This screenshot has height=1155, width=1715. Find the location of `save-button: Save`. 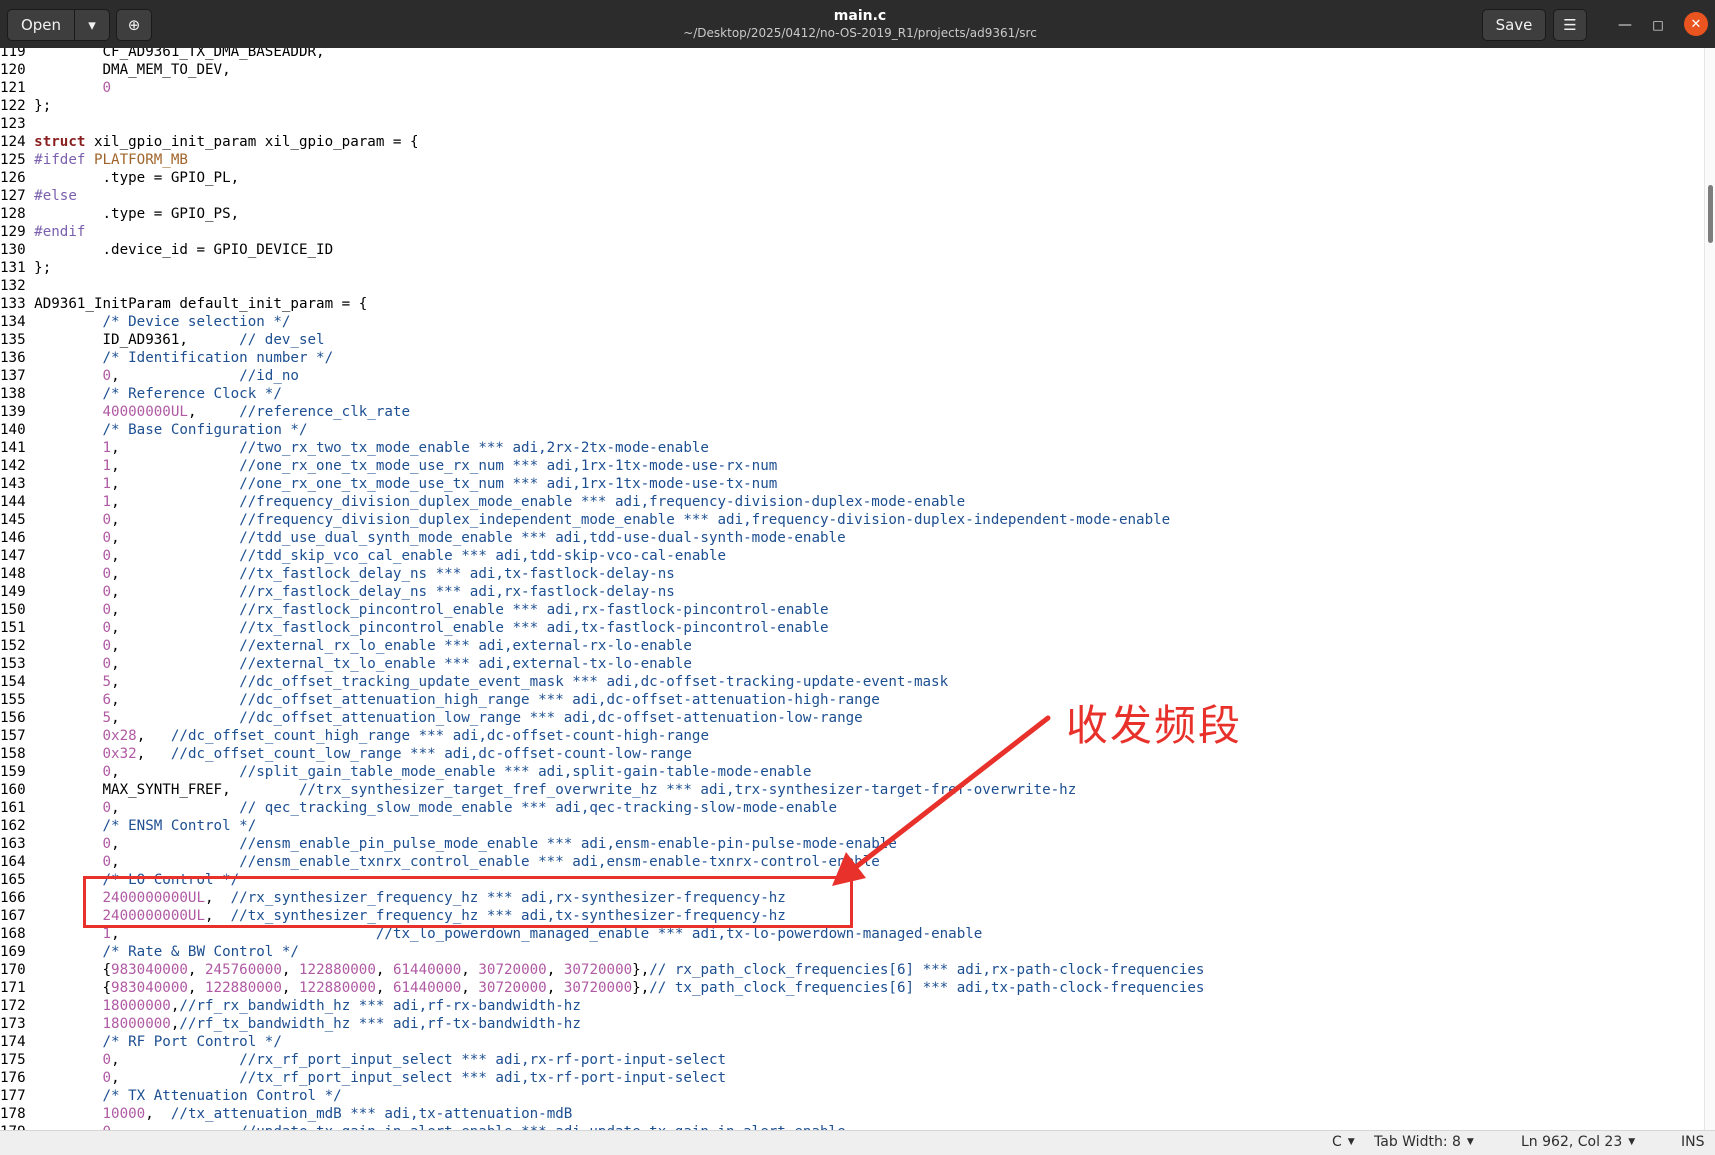

save-button: Save is located at coordinates (1514, 25).